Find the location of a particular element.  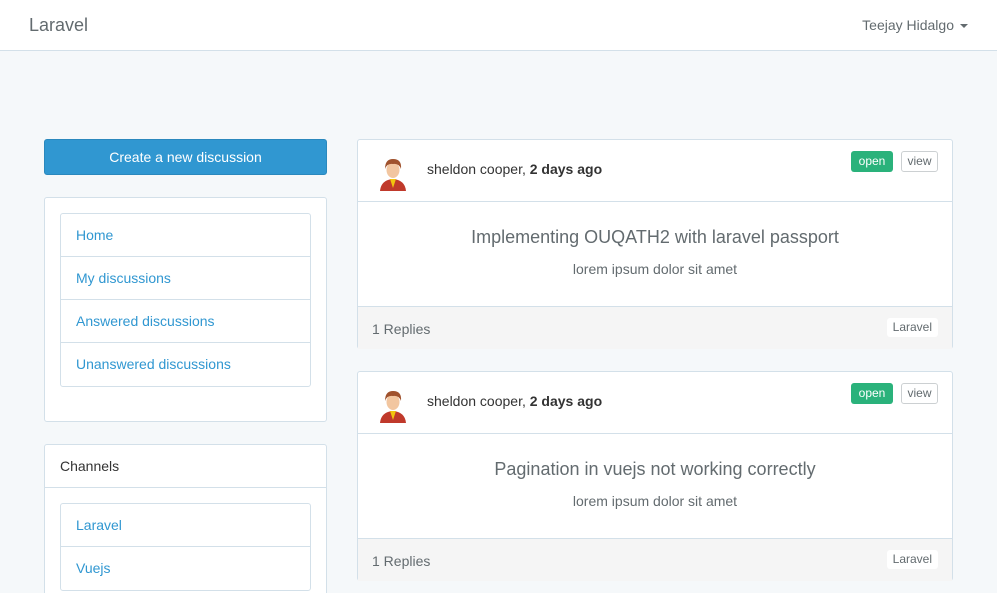

nav-item-answered-discussions: Answered discussions is located at coordinates (185, 321).